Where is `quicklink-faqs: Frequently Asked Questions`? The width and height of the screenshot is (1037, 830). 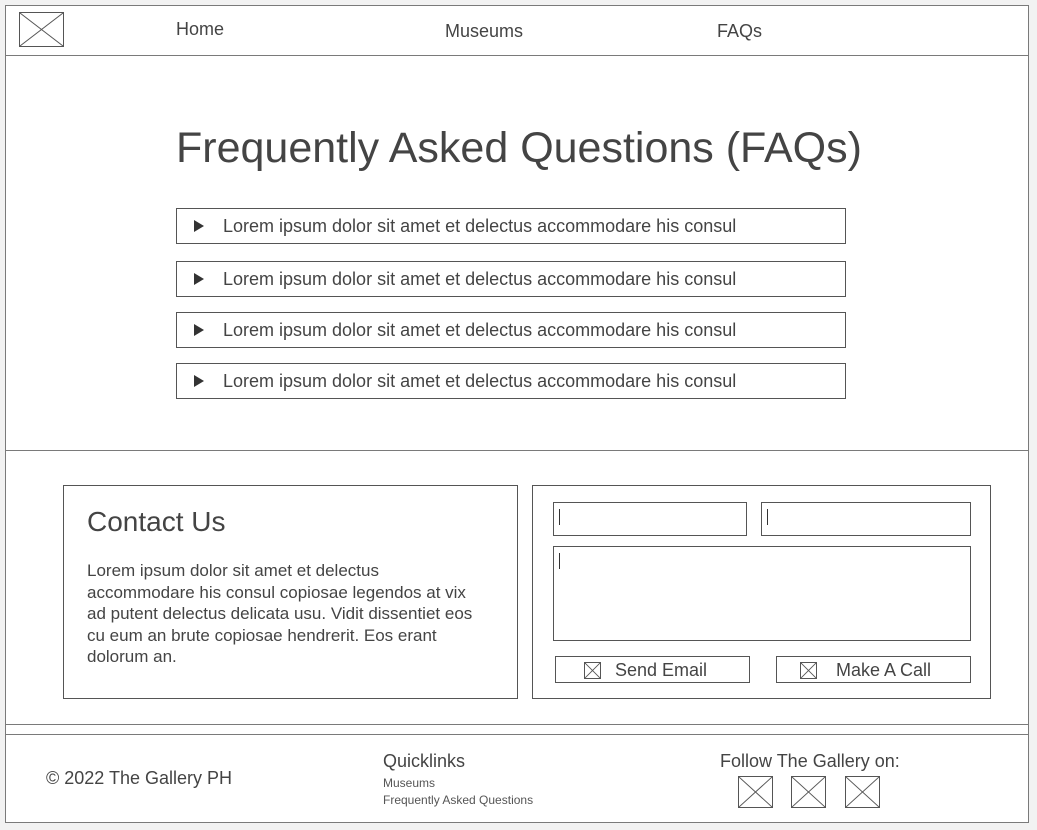
quicklink-faqs: Frequently Asked Questions is located at coordinates (458, 800).